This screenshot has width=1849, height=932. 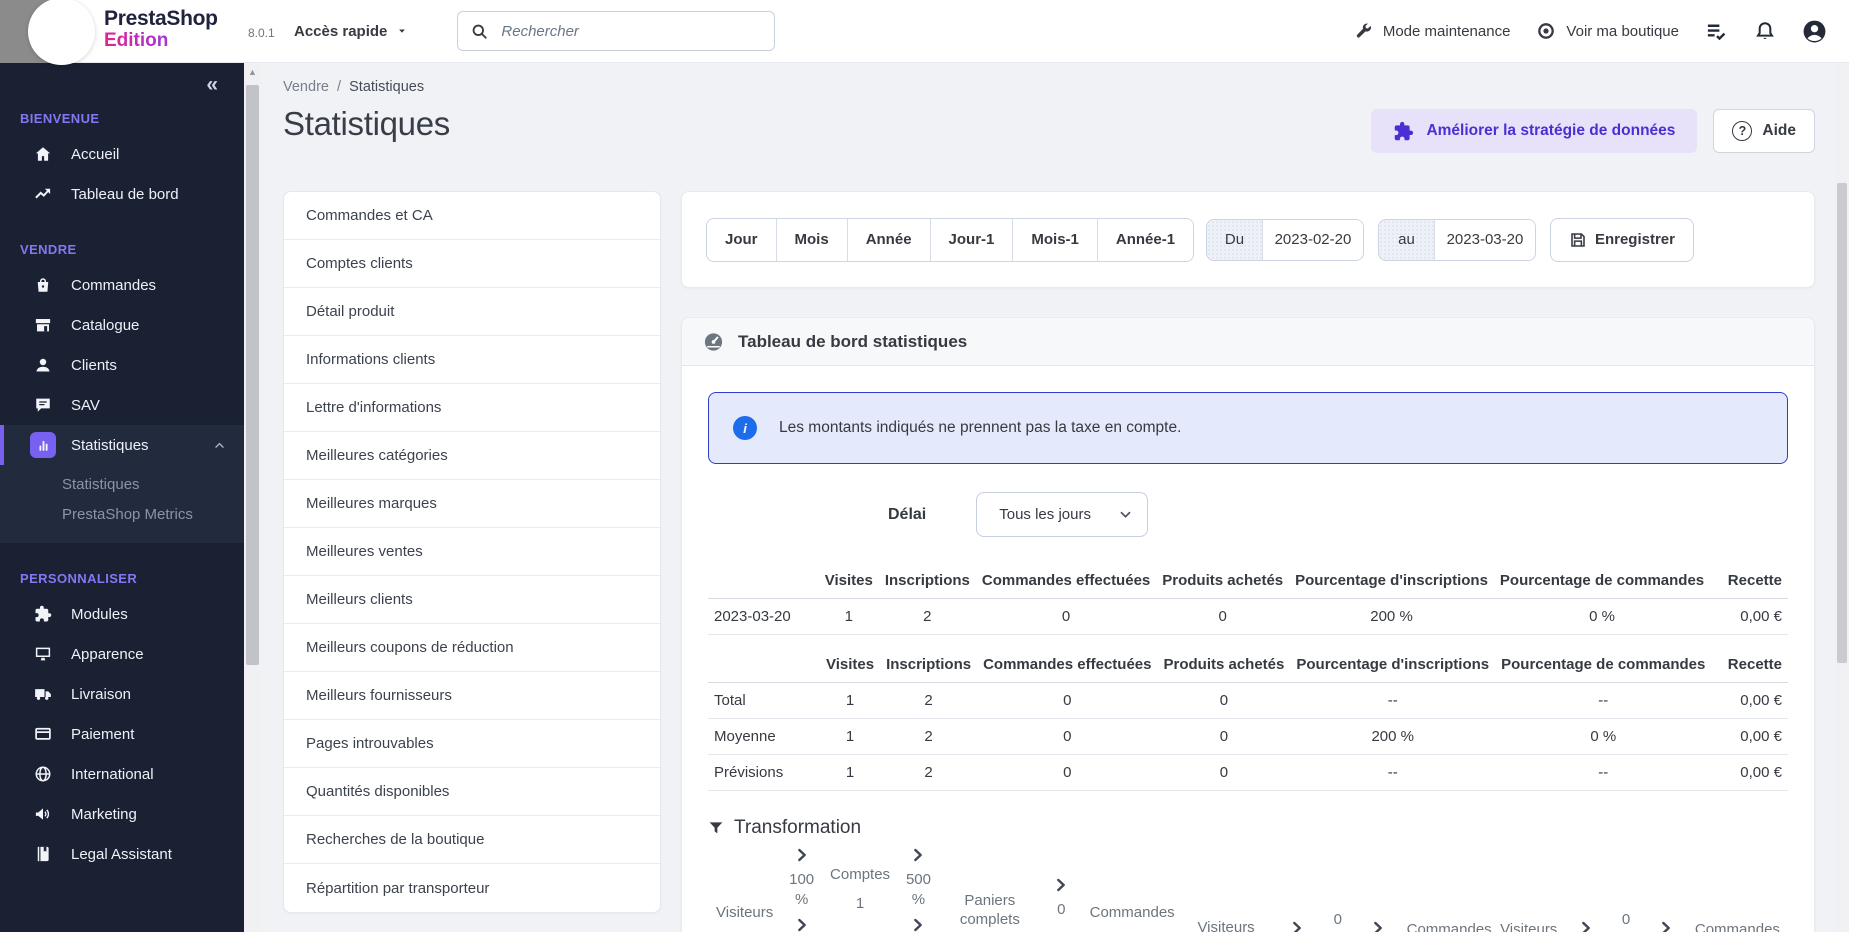 I want to click on sidebar-item-apparence: Apparence, so click(x=122, y=654).